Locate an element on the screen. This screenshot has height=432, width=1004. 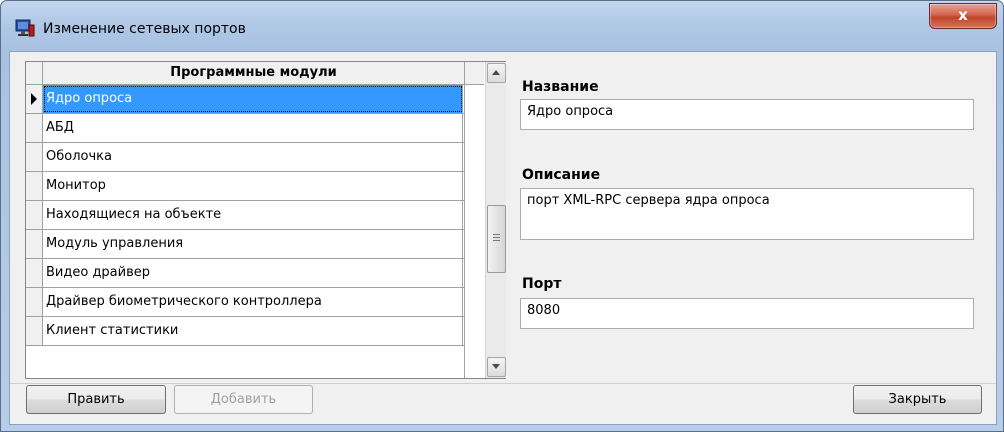
scroll-up-button is located at coordinates (496, 73).